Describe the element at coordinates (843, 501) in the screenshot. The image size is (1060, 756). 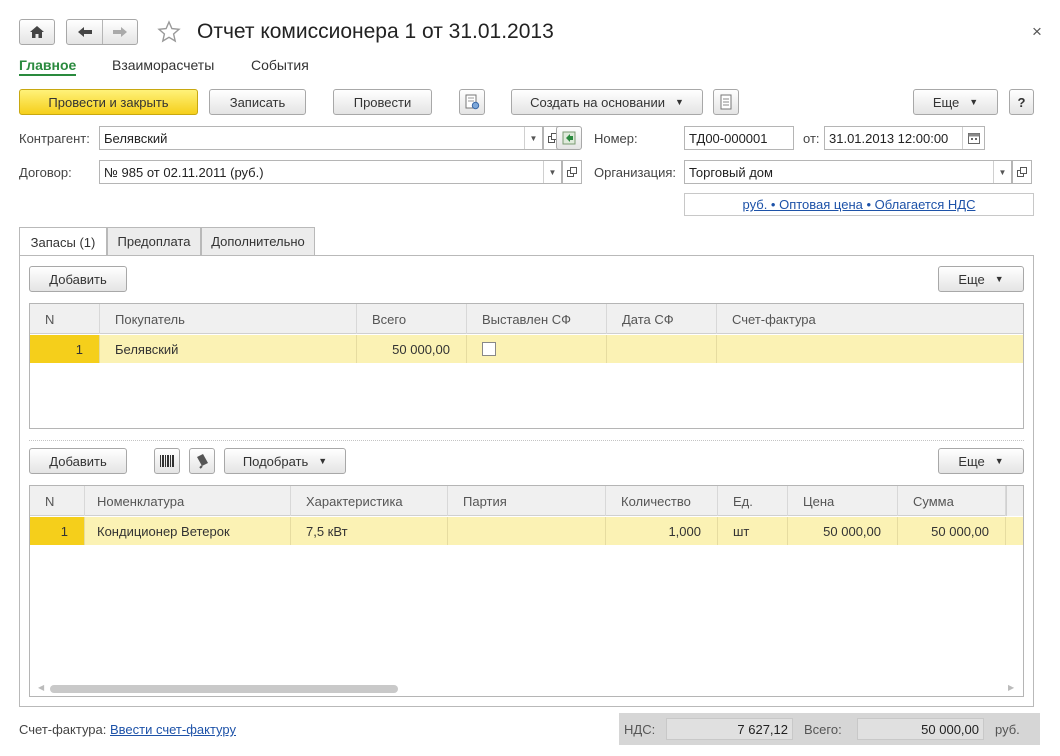
I see `col-price: Цена` at that location.